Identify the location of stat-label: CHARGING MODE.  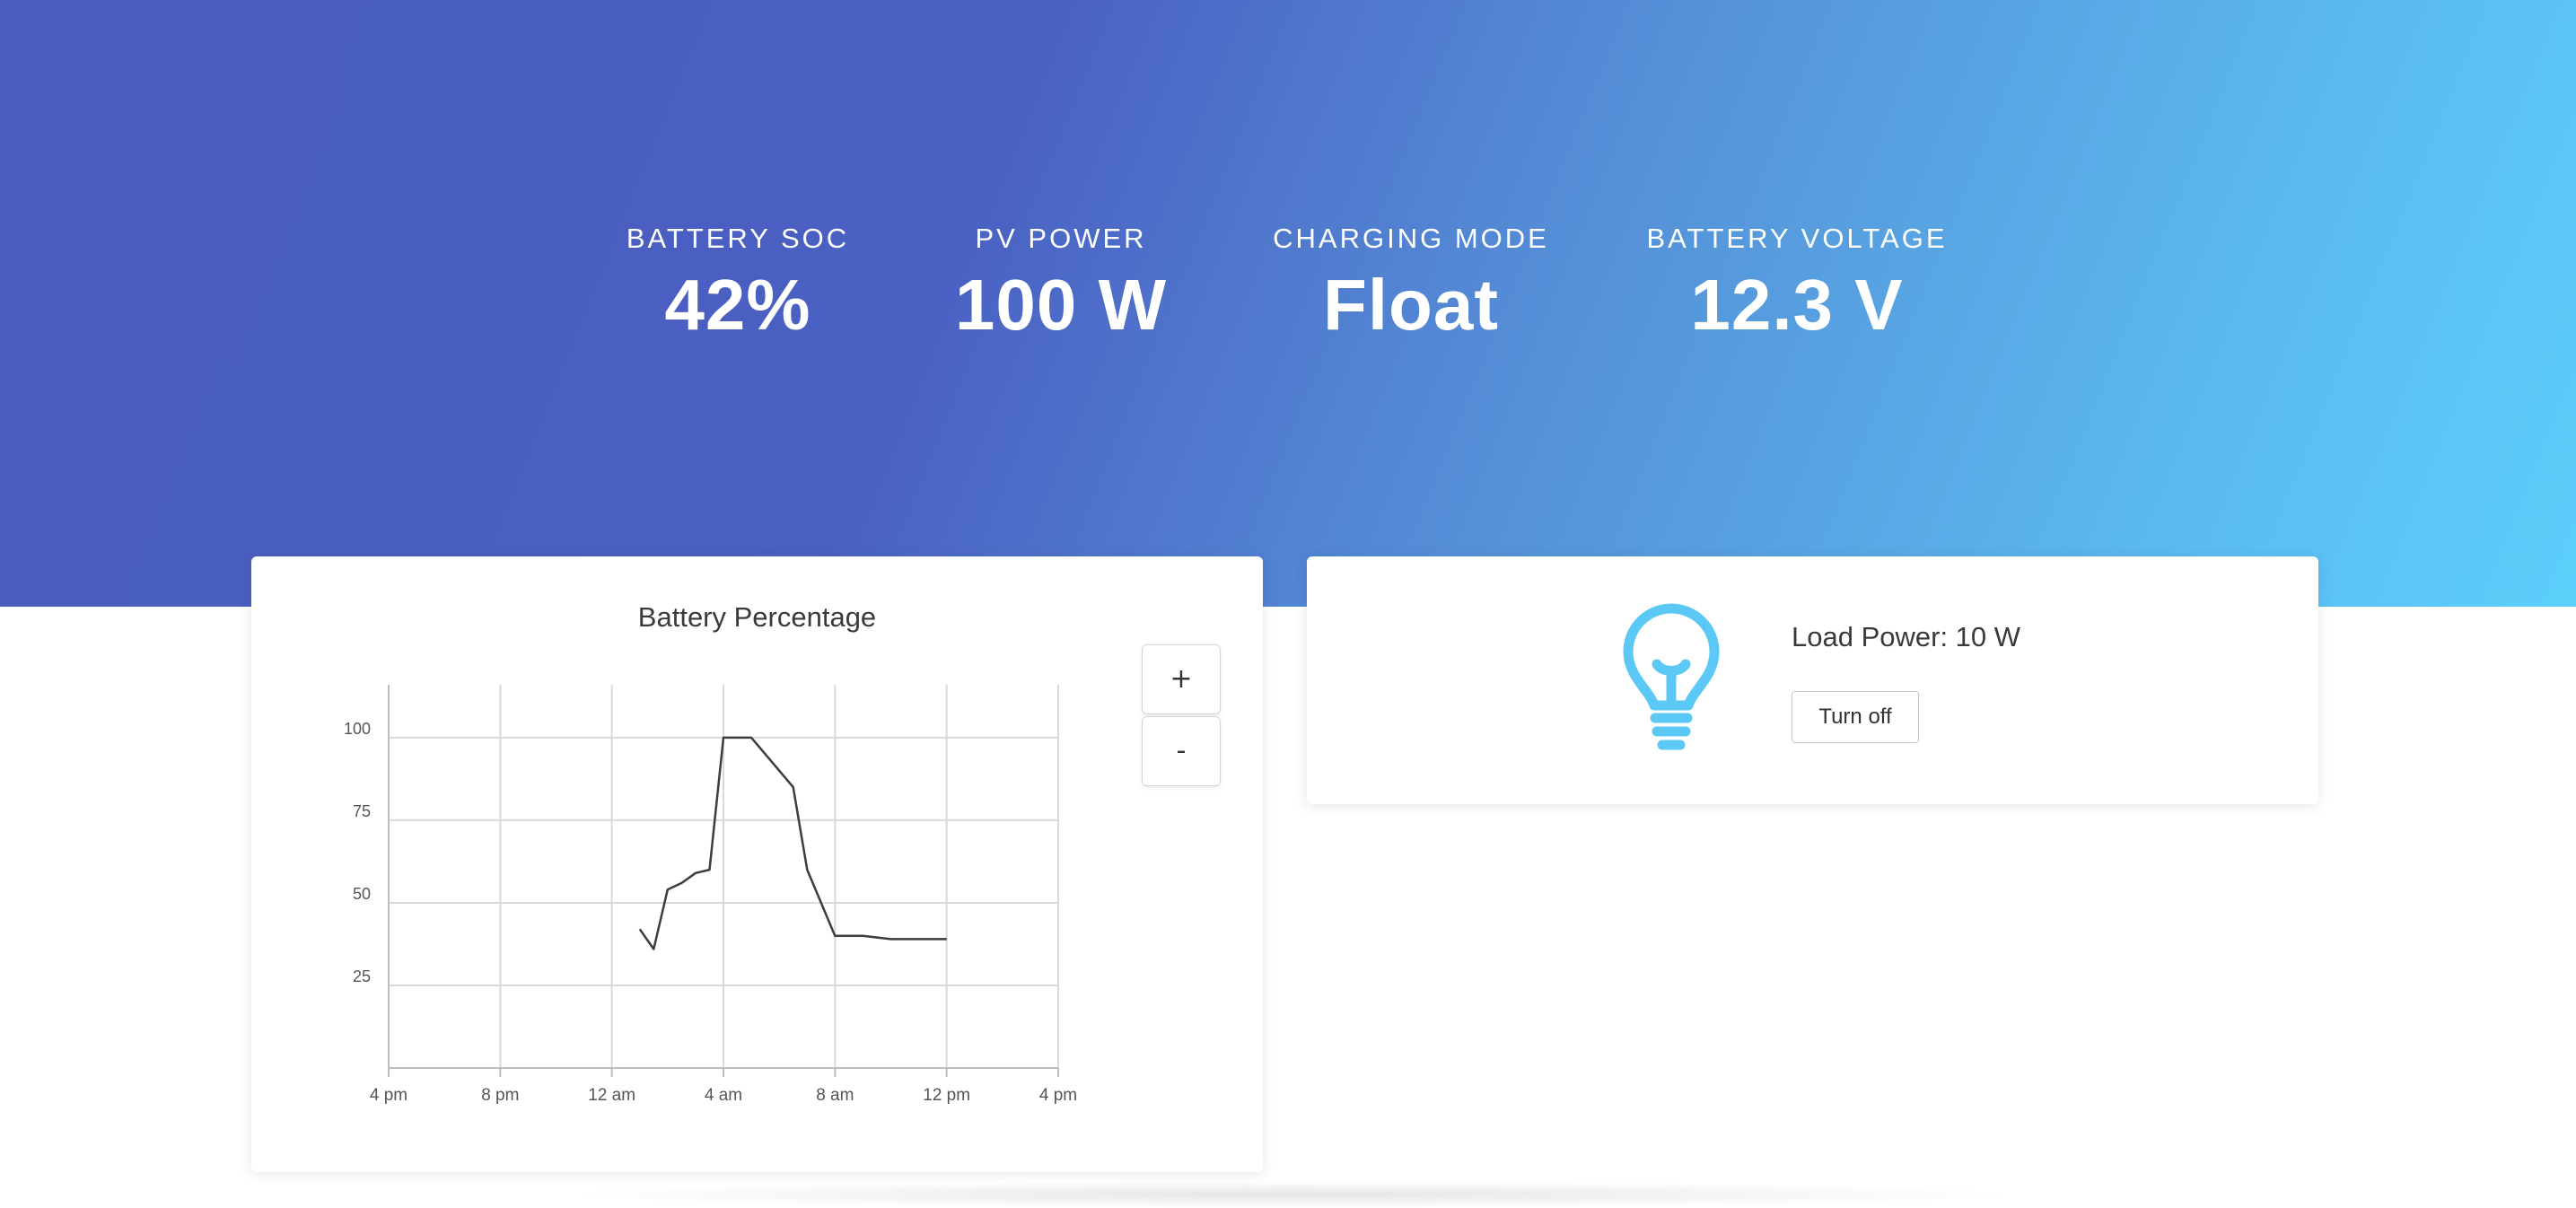
(1410, 239).